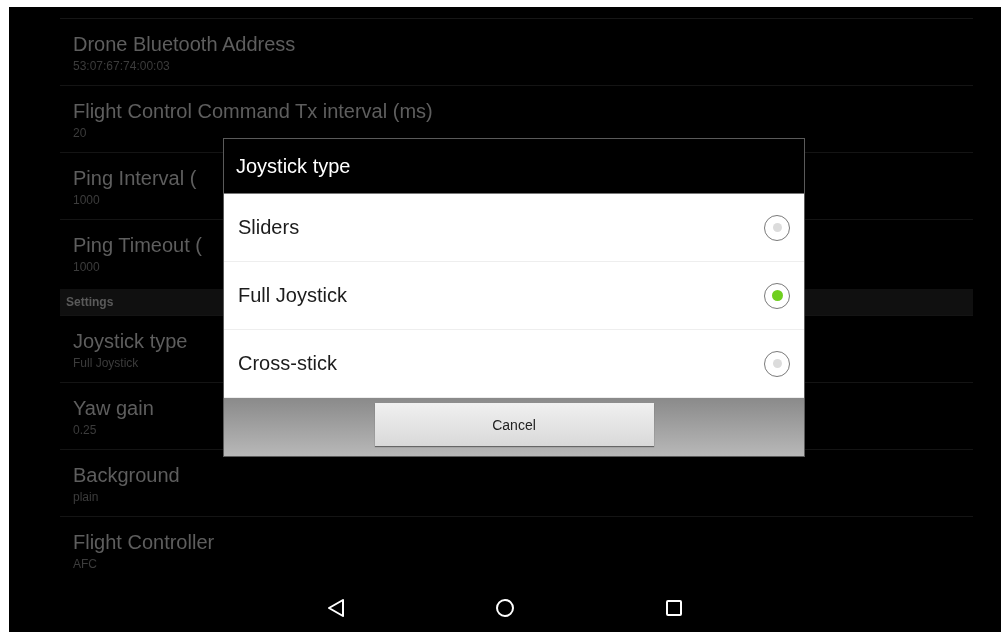 The width and height of the screenshot is (1001, 632). I want to click on home-icon, so click(505, 608).